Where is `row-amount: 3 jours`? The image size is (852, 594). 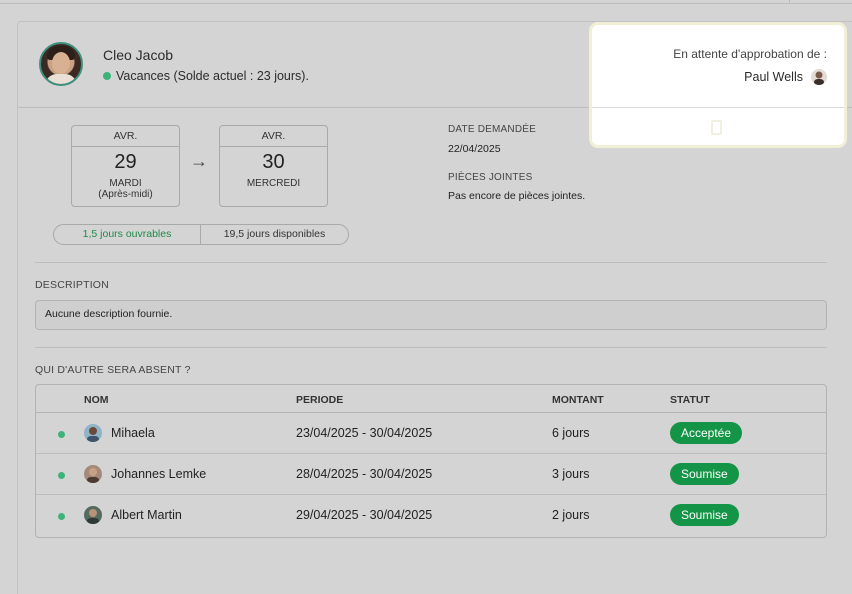
row-amount: 3 jours is located at coordinates (571, 474).